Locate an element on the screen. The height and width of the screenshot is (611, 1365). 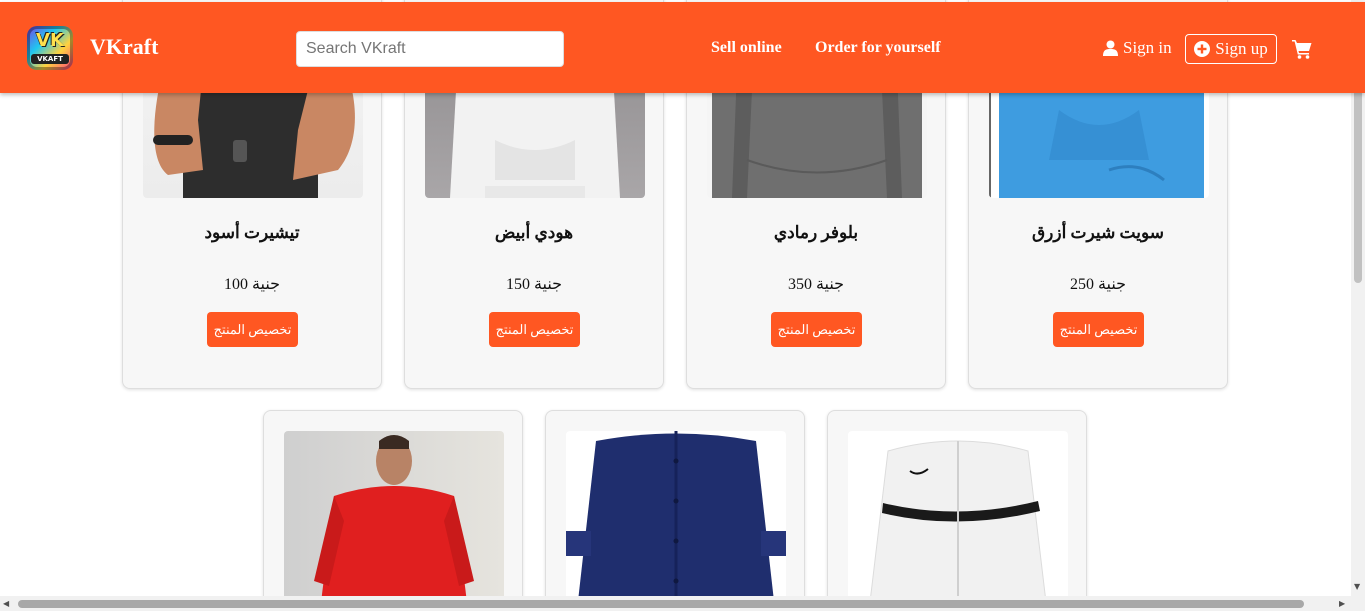
product-price: جنية 100 is located at coordinates (252, 284).